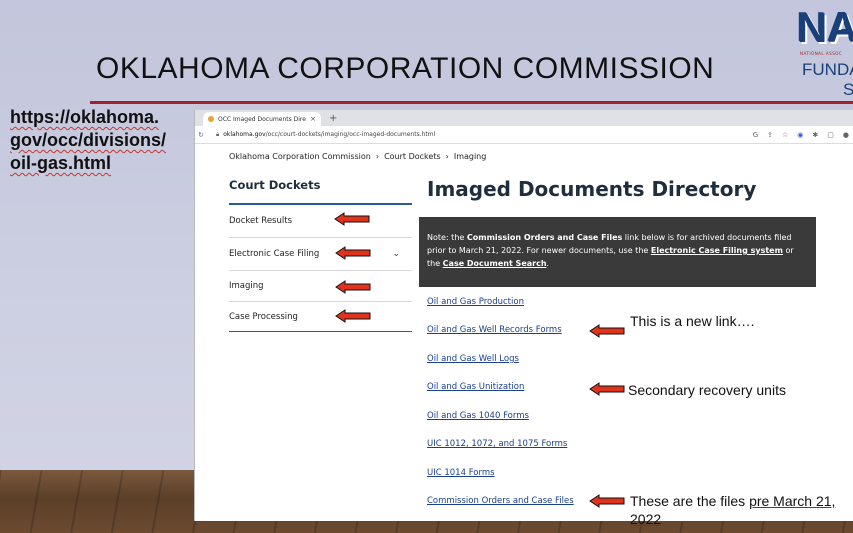  What do you see at coordinates (217, 135) in the screenshot?
I see `lock-icon: 🔒︎` at bounding box center [217, 135].